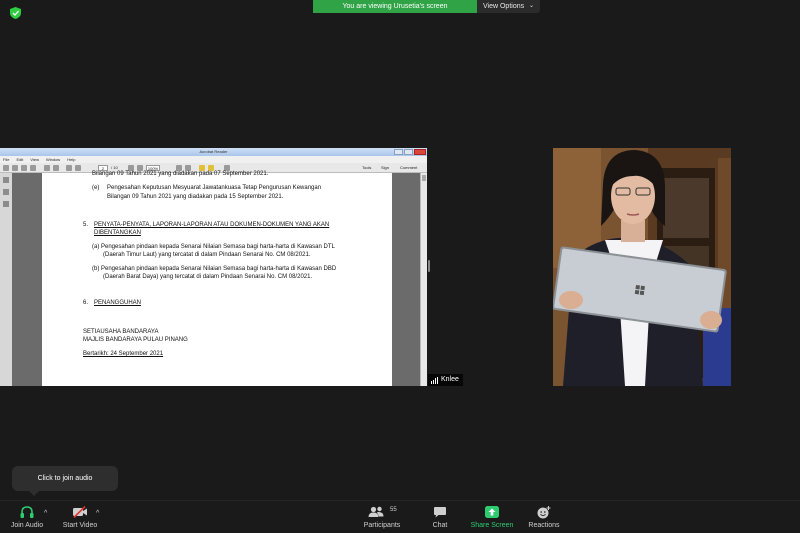  I want to click on video-options-caret-icon: ^, so click(97, 513).